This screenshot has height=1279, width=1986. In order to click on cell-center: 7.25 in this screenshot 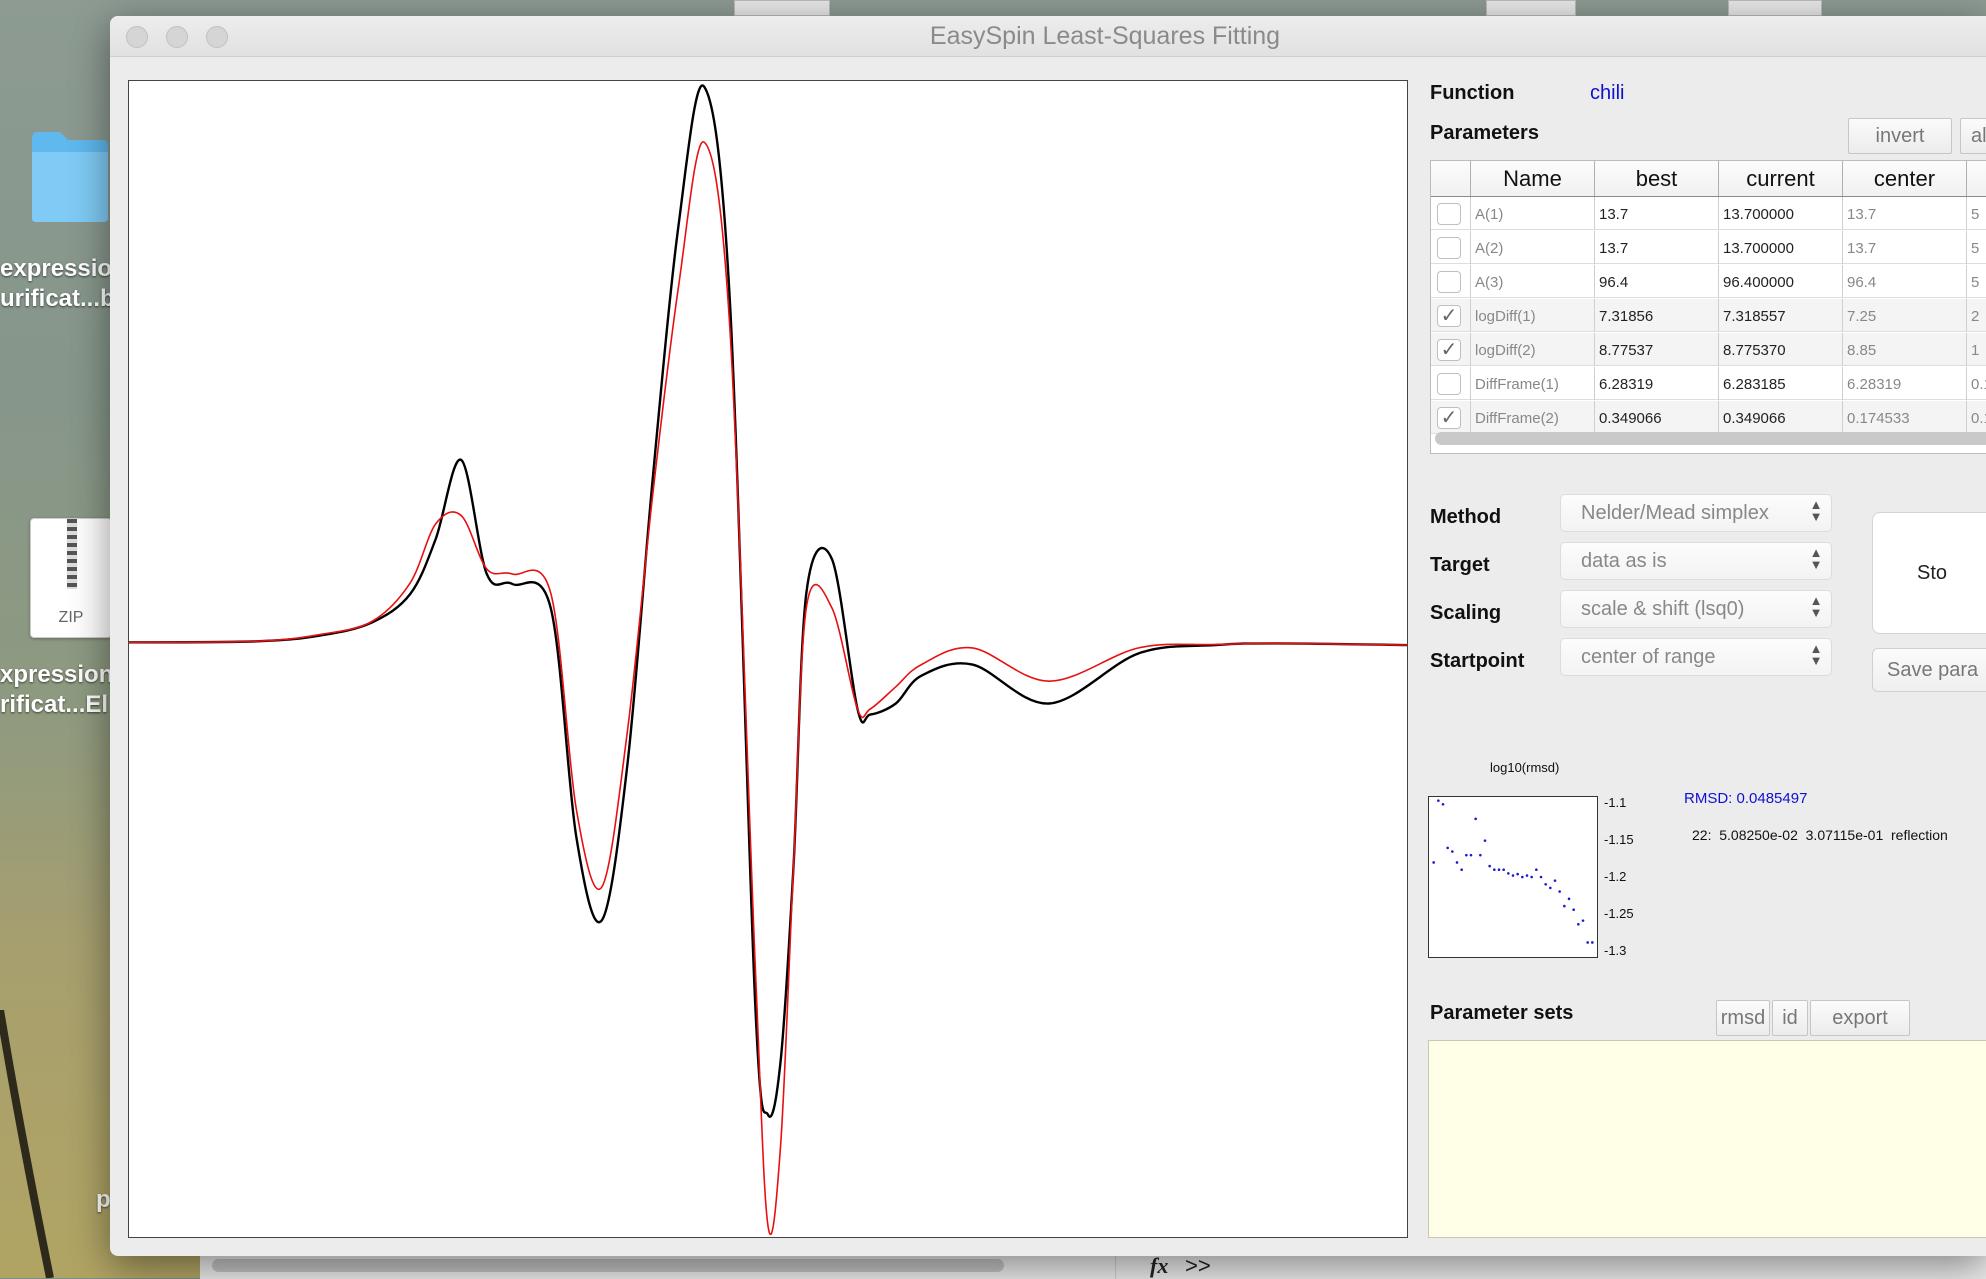, I will do `click(1905, 315)`.